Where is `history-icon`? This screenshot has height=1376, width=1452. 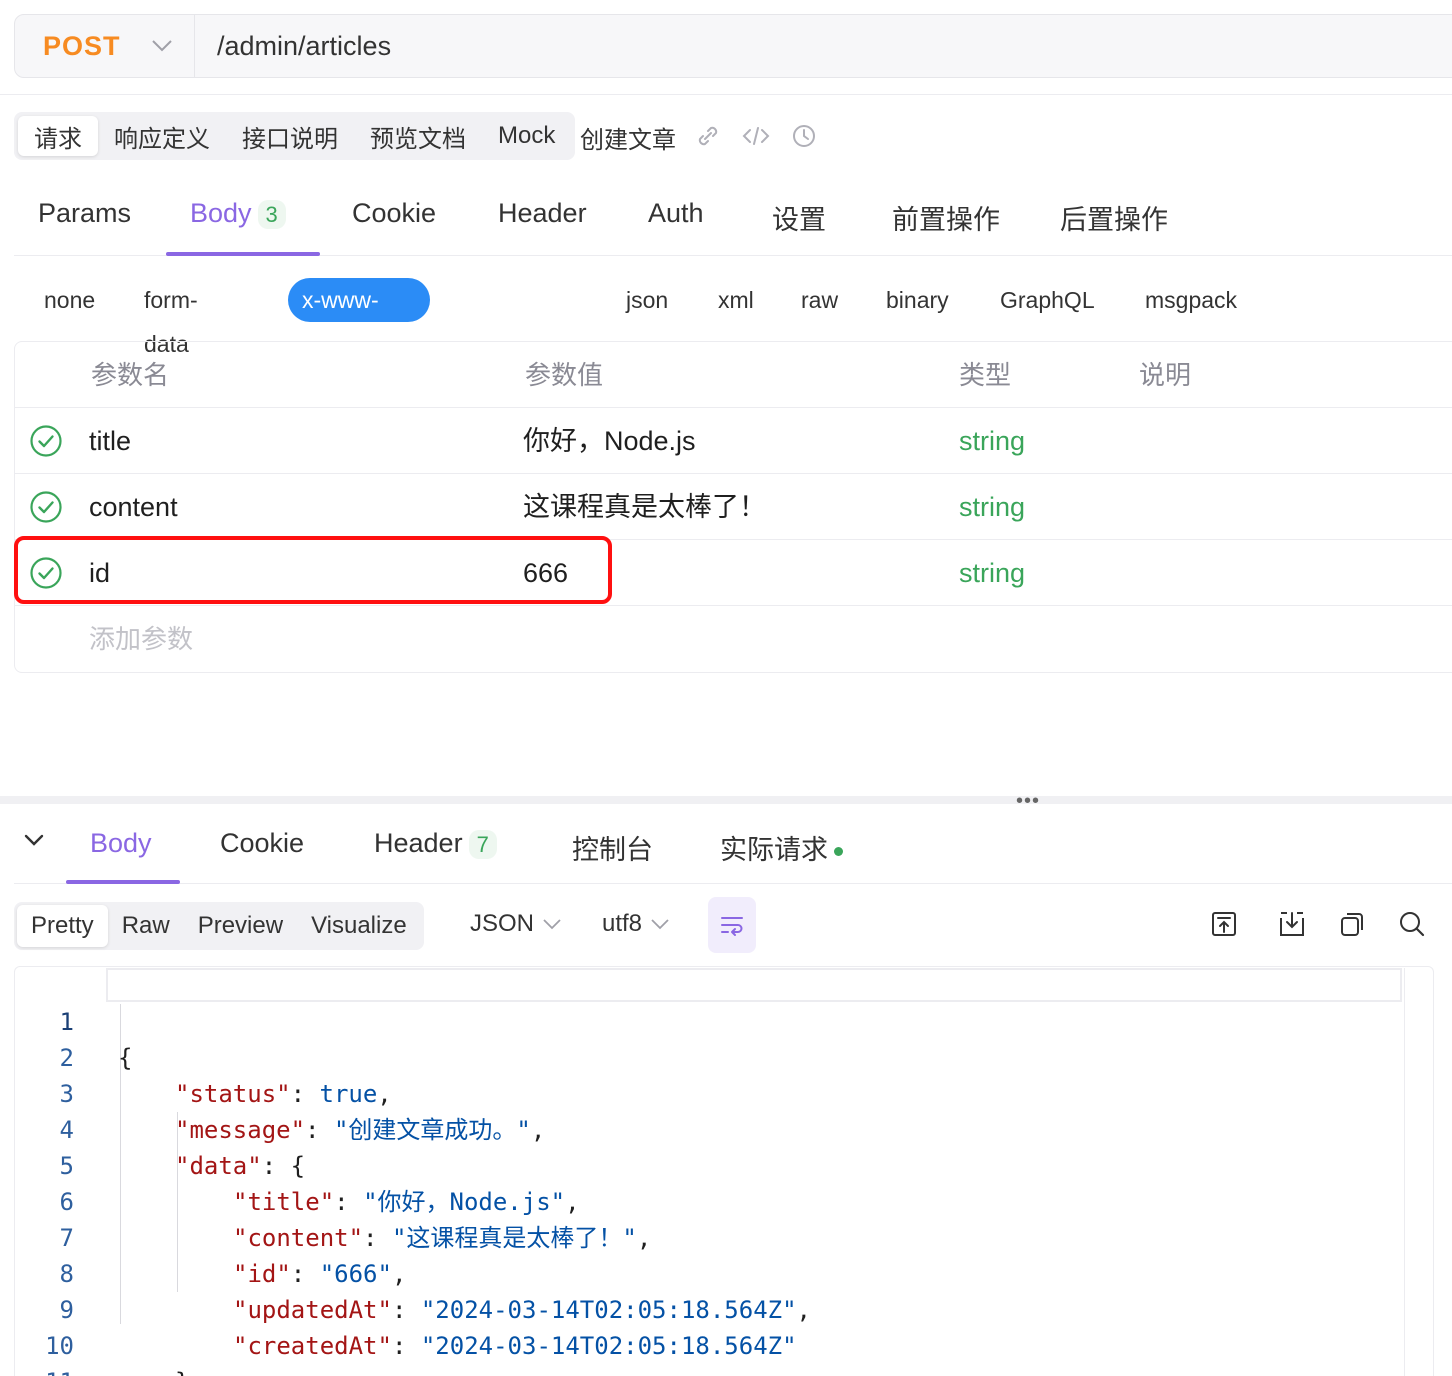 history-icon is located at coordinates (804, 138).